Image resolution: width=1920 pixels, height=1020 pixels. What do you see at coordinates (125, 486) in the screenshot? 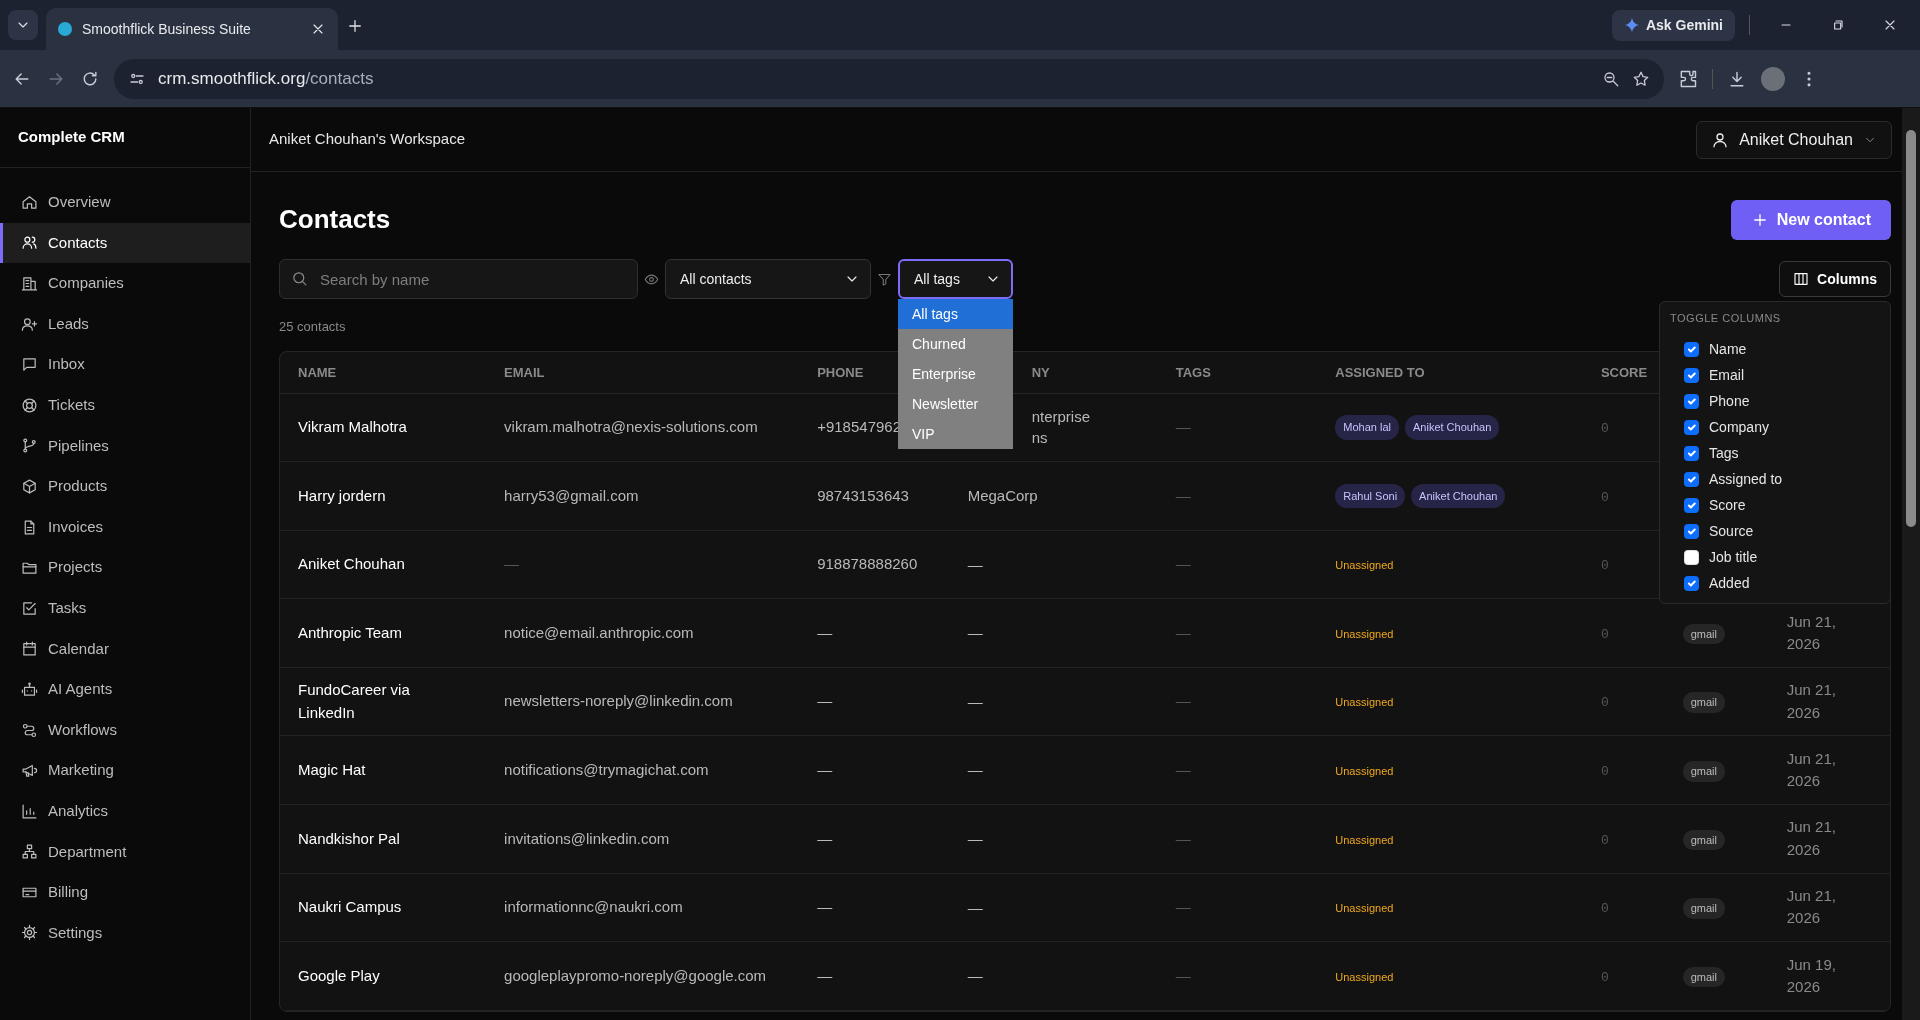
I see `sidebar-item: Products` at bounding box center [125, 486].